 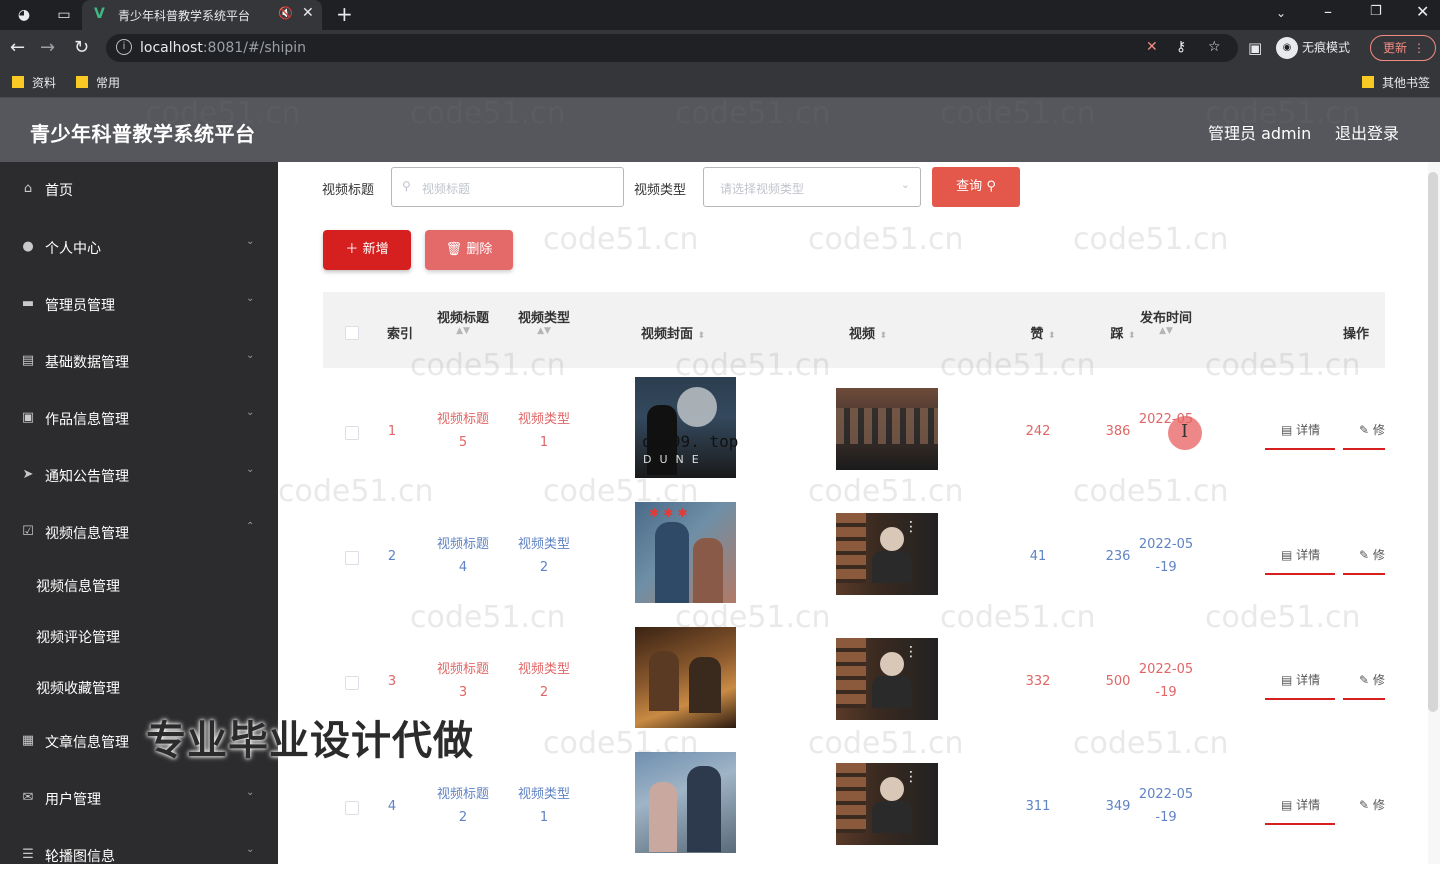 I want to click on column-header-video: 视频 ⬍, so click(x=868, y=332).